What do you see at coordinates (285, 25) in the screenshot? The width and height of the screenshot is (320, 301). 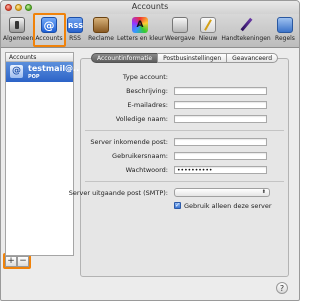 I see `rules-icon` at bounding box center [285, 25].